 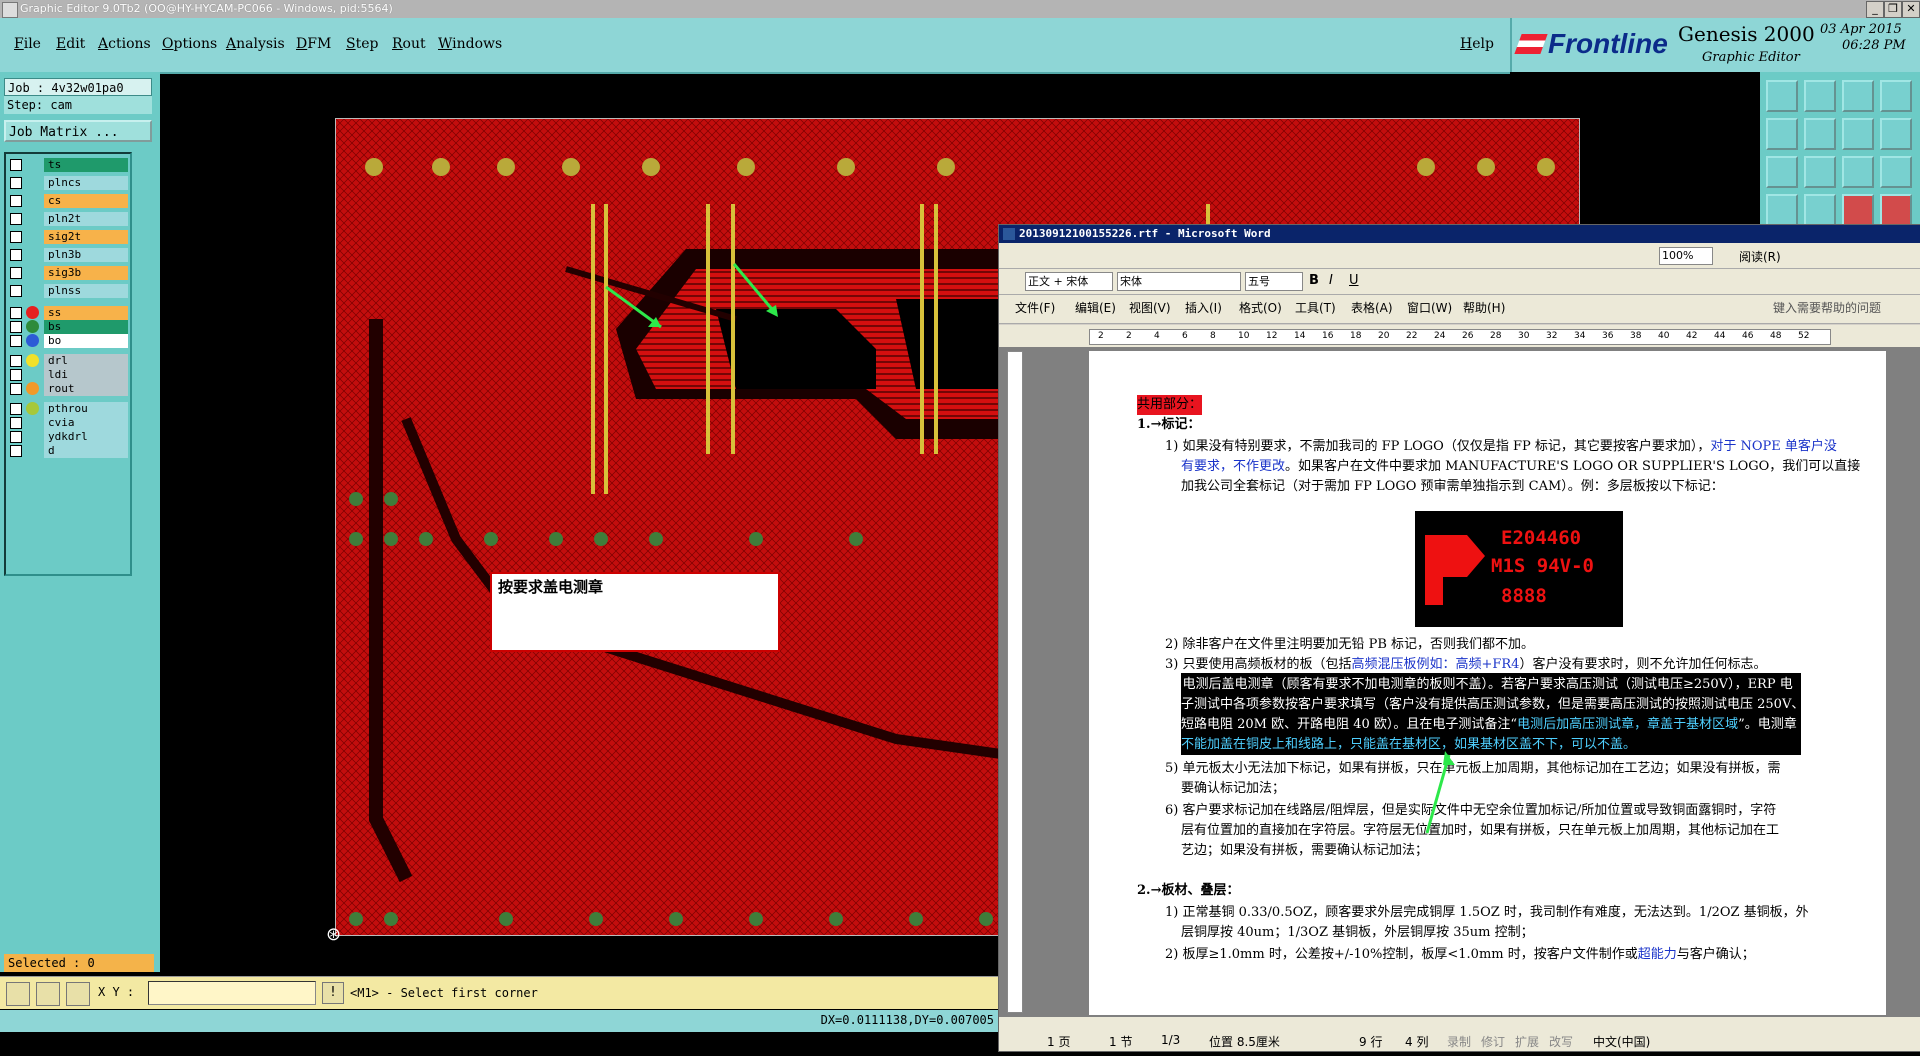 I want to click on pan-tool-icon, so click(x=1820, y=172).